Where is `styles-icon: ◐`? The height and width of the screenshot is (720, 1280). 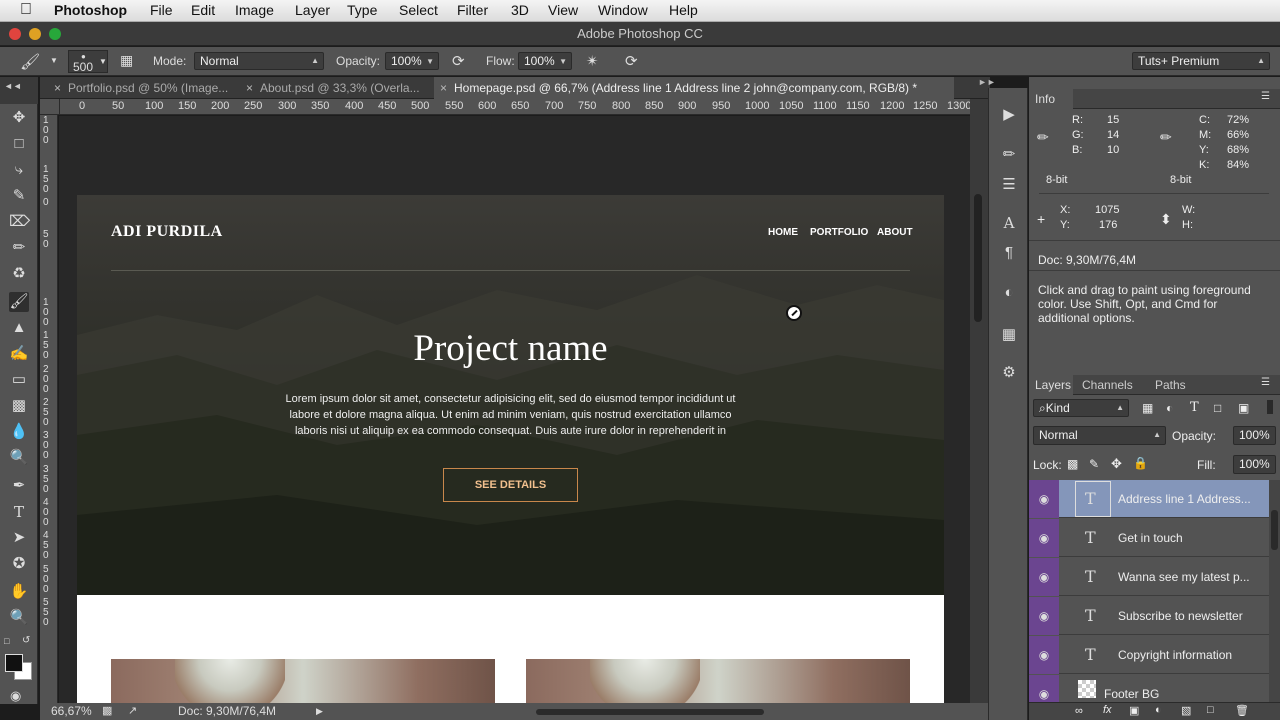 styles-icon: ◐ is located at coordinates (1009, 293).